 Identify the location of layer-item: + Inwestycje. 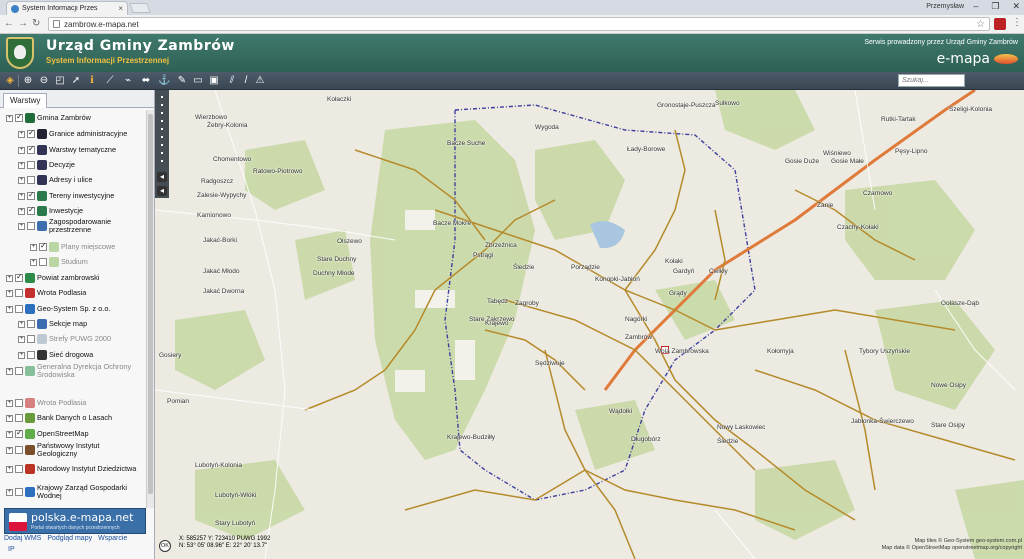
(74, 211).